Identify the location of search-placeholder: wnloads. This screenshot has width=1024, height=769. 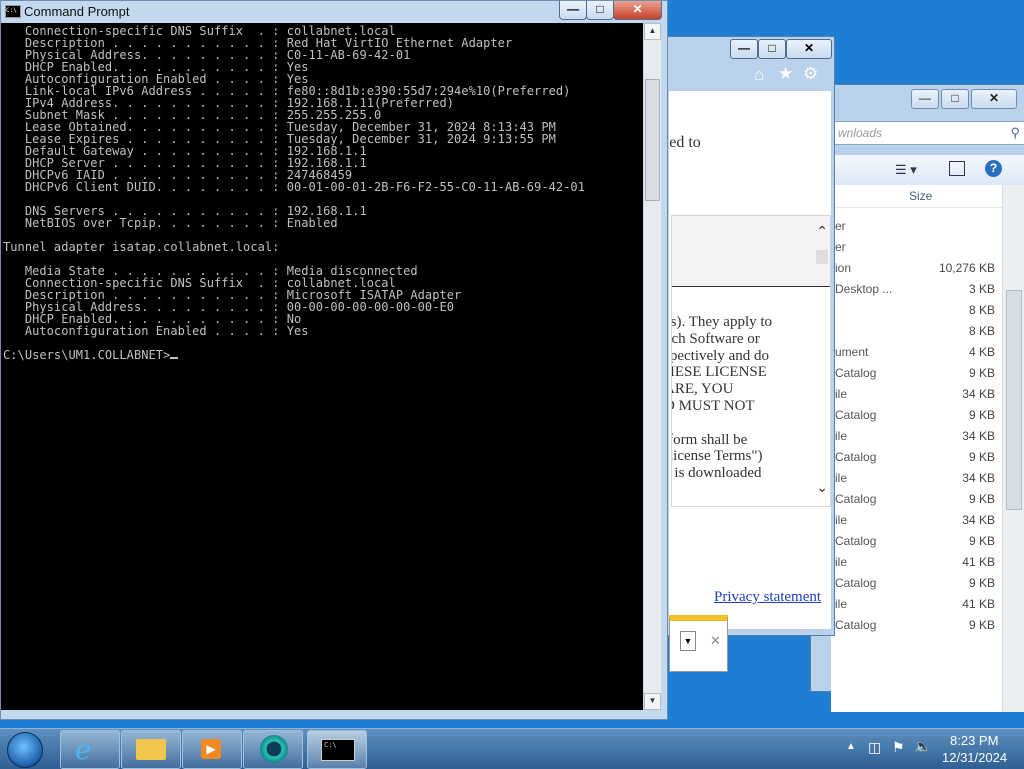
(860, 133).